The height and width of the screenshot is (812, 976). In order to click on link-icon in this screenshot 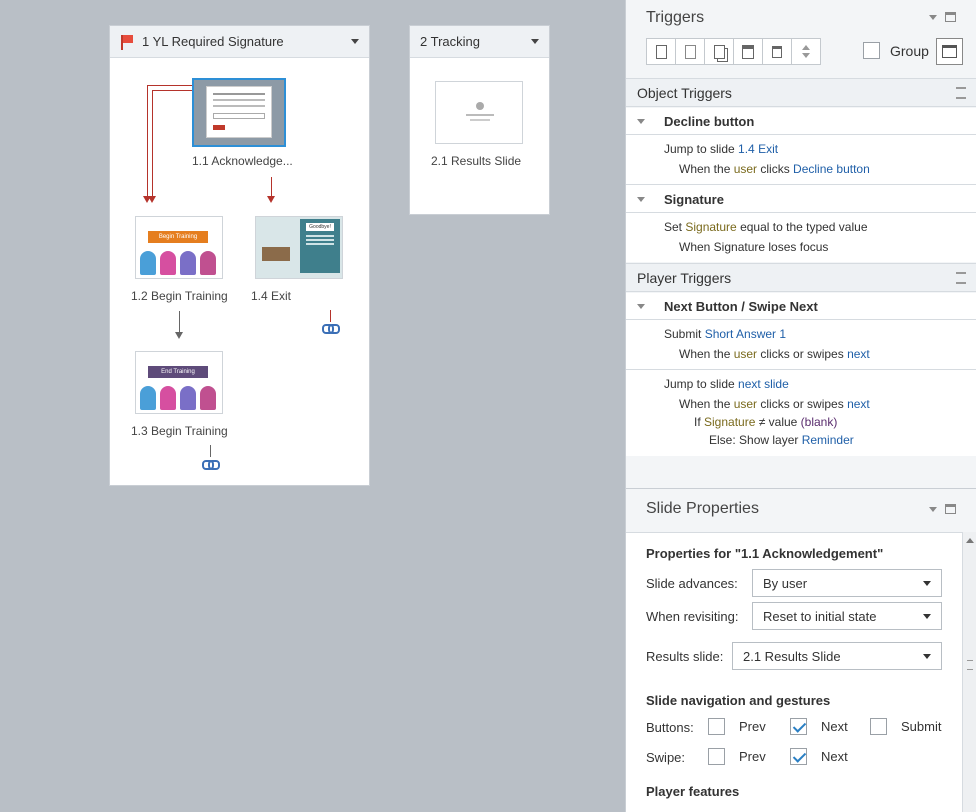, I will do `click(331, 328)`.